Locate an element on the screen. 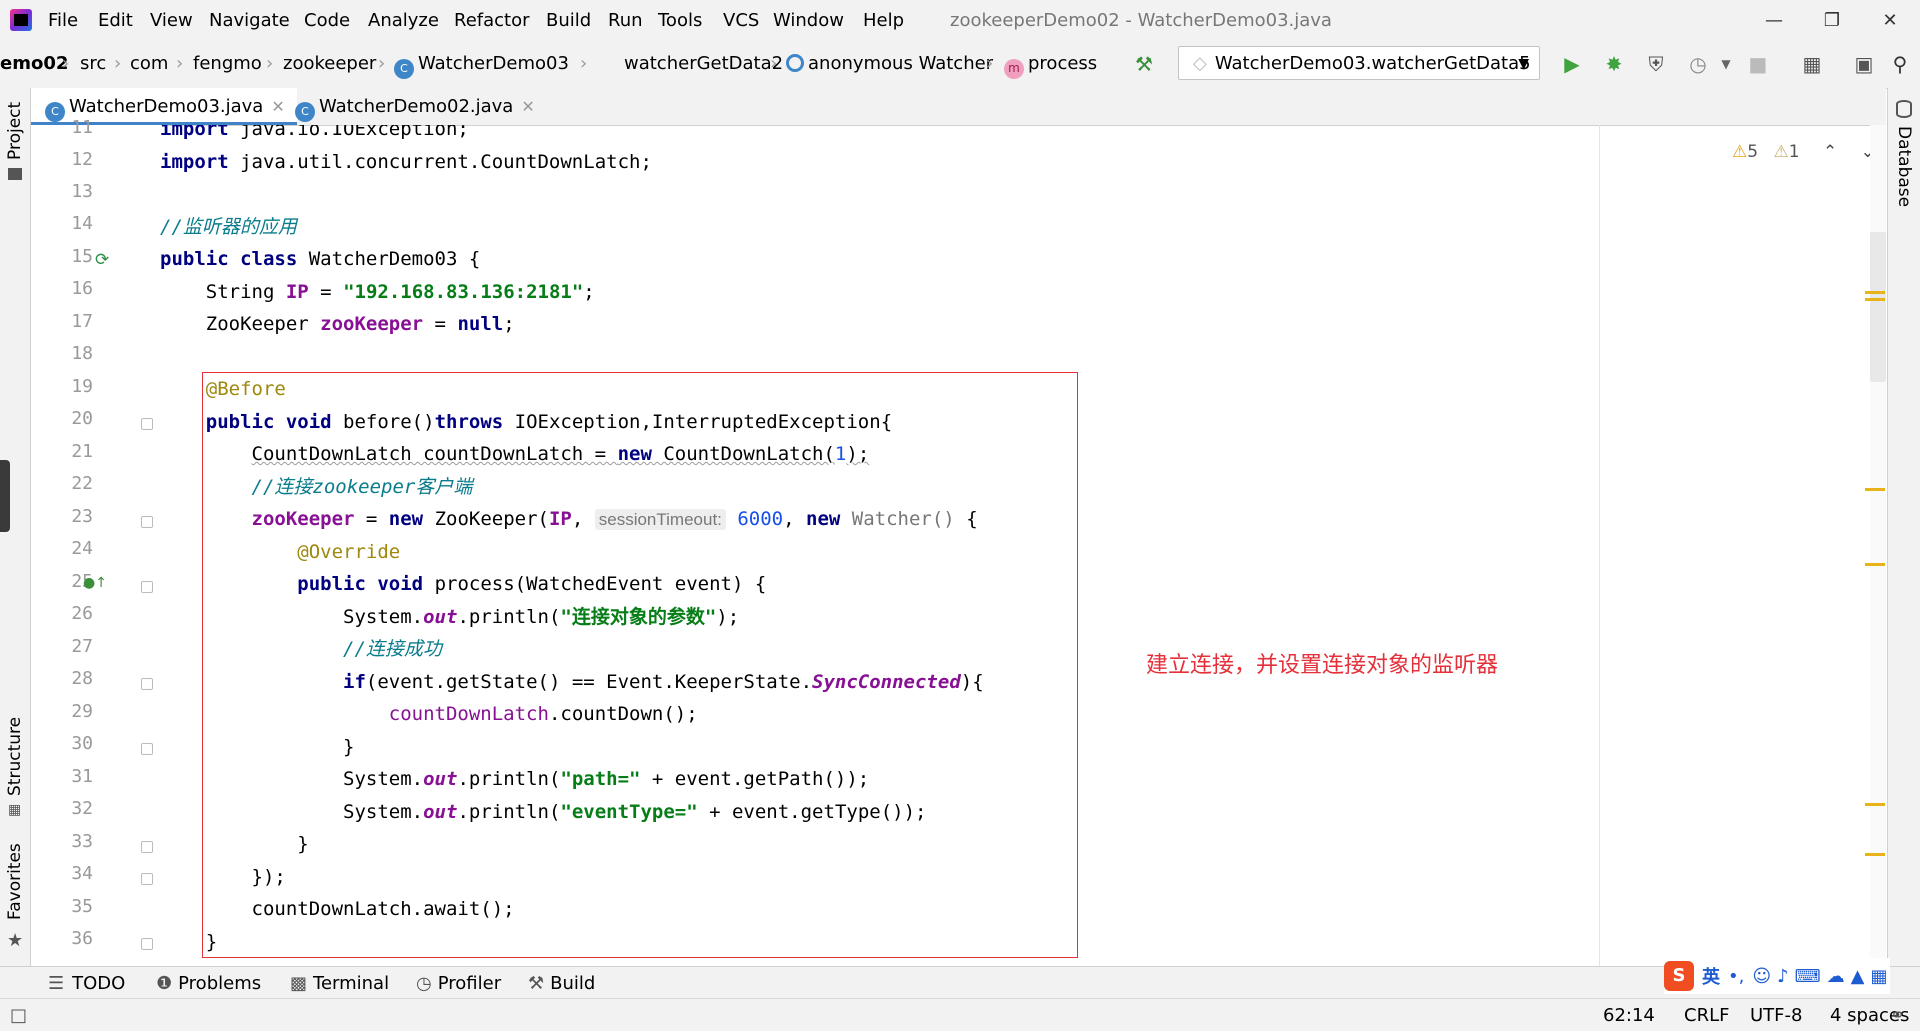  tool-favorites: Favorites is located at coordinates (15, 881).